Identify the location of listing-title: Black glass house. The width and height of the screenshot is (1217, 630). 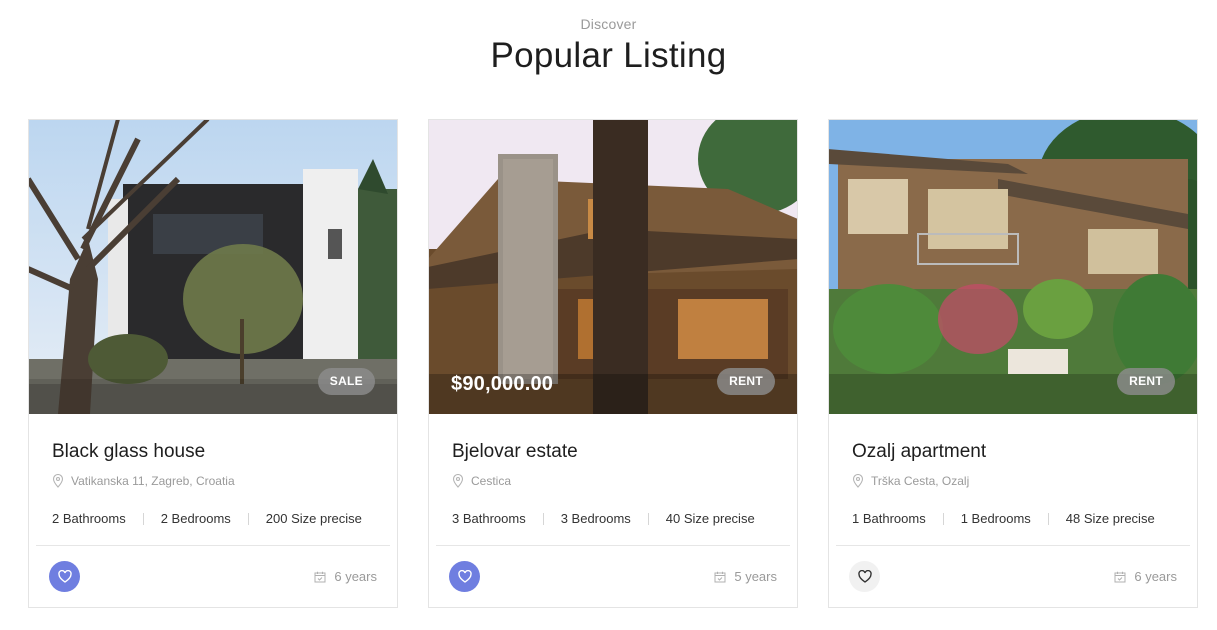
(128, 452).